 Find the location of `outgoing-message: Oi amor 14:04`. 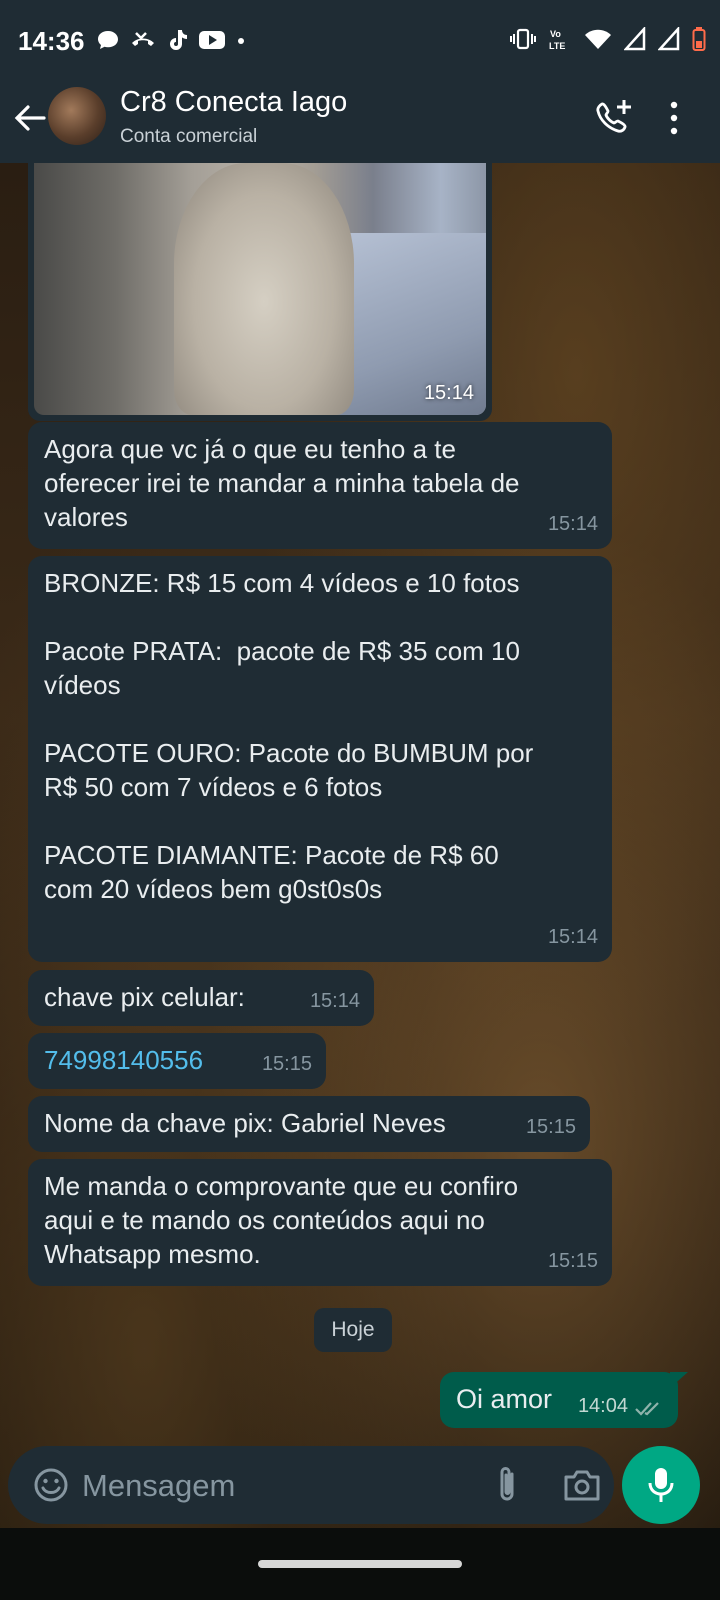

outgoing-message: Oi amor 14:04 is located at coordinates (559, 1400).